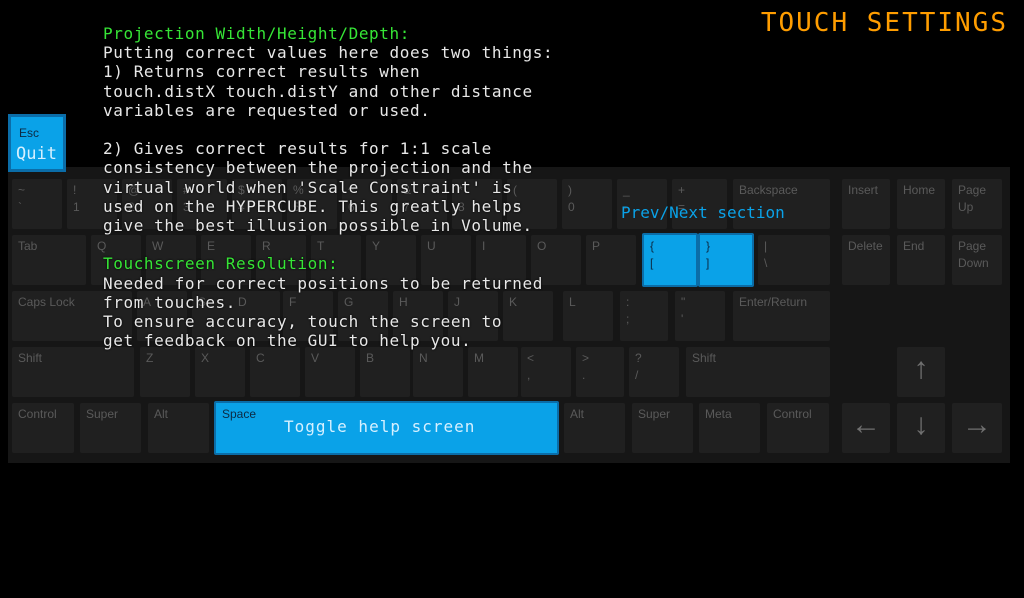 This screenshot has height=598, width=1024. What do you see at coordinates (43, 428) in the screenshot?
I see `key-left-control: Control` at bounding box center [43, 428].